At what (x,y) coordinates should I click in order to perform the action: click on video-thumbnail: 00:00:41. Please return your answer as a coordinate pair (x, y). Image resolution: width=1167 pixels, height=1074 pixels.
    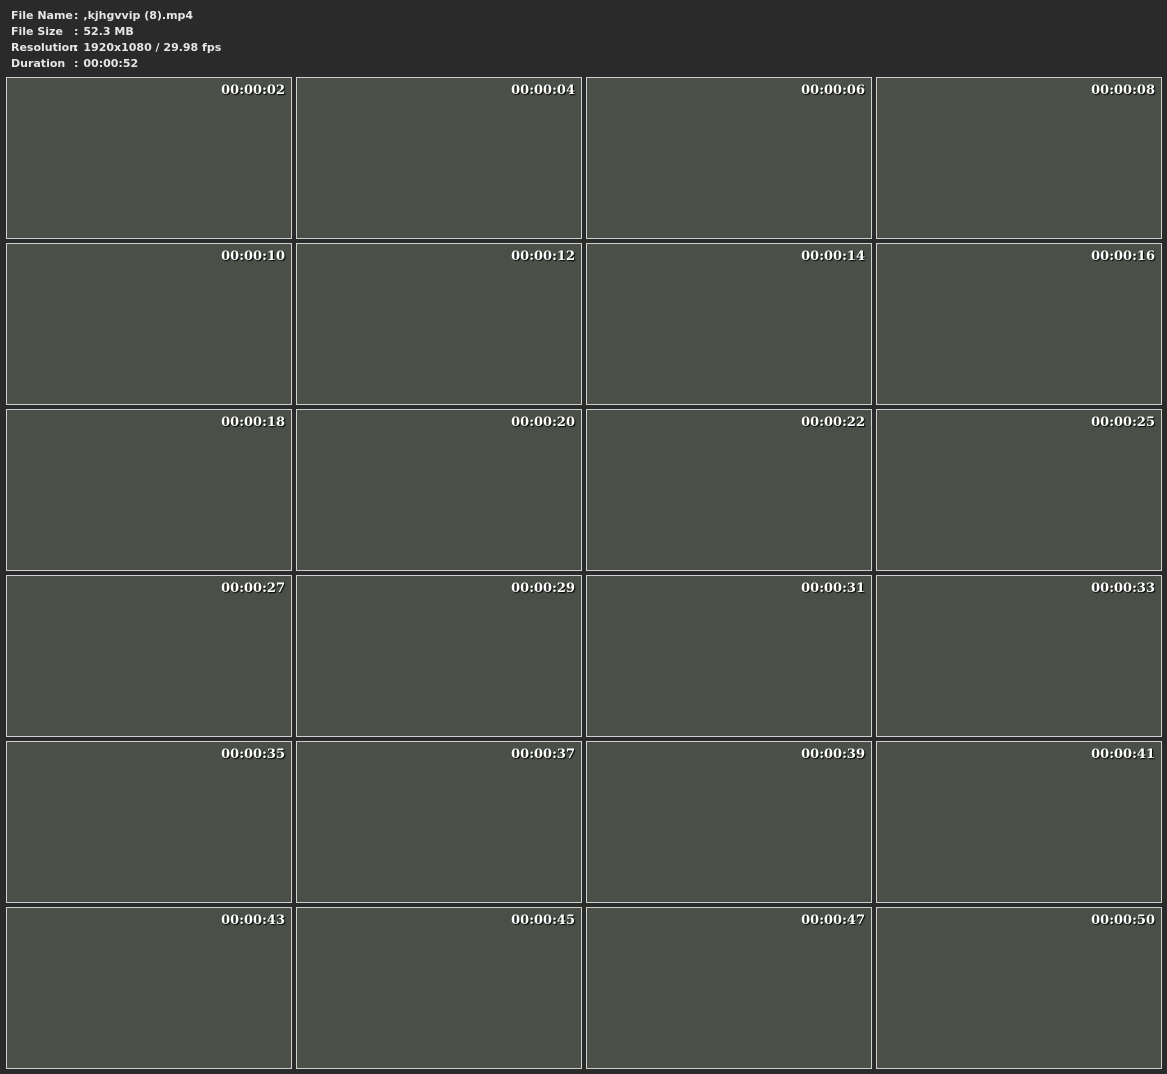
    Looking at the image, I should click on (1019, 822).